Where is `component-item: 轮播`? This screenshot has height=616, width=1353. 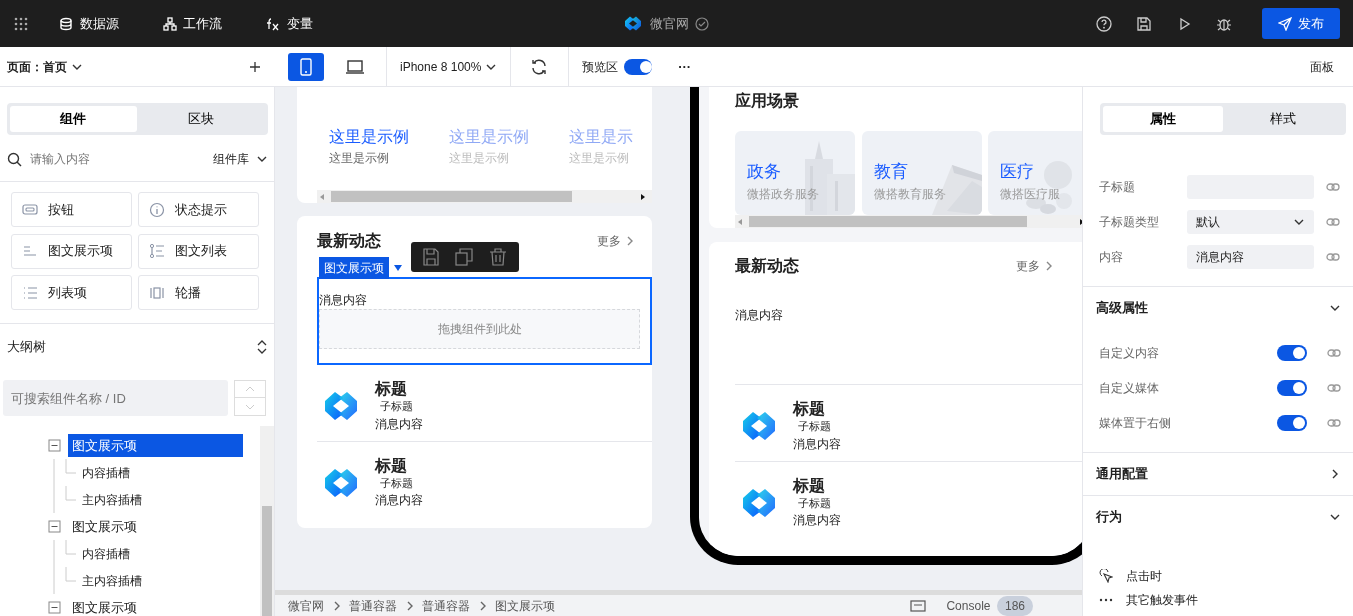
component-item: 轮播 is located at coordinates (198, 292).